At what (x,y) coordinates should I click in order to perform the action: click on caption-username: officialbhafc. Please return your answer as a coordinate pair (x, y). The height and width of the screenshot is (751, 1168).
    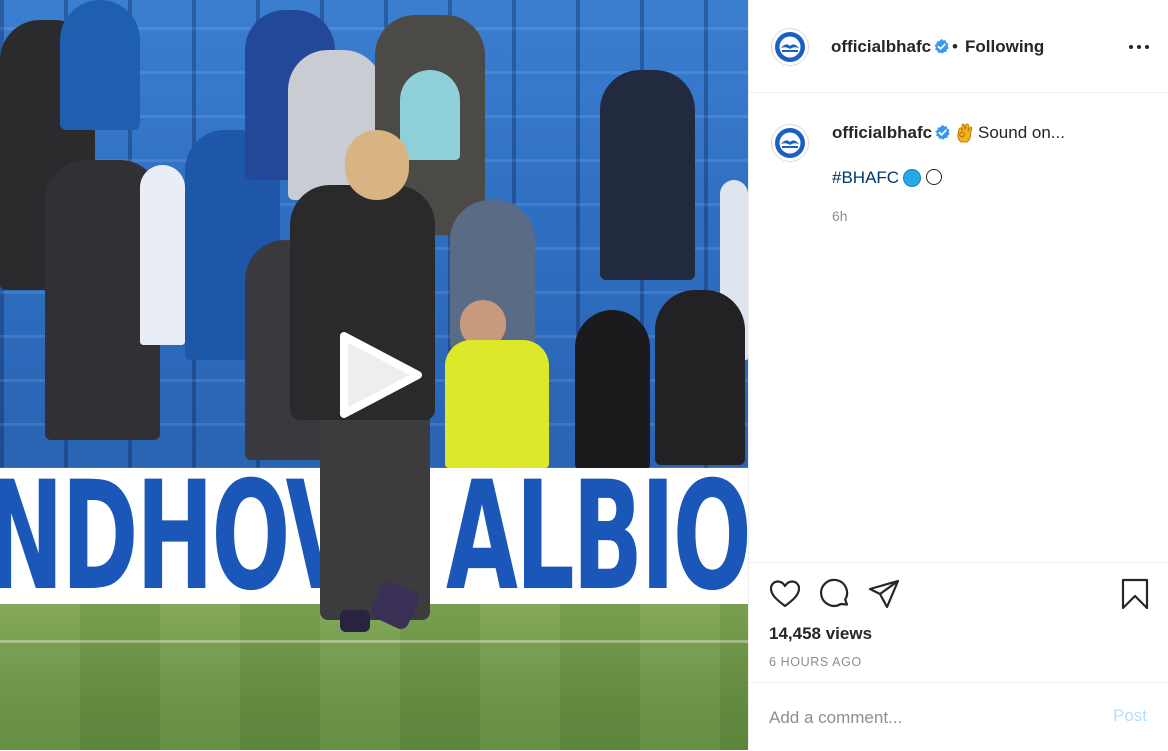
    Looking at the image, I should click on (882, 133).